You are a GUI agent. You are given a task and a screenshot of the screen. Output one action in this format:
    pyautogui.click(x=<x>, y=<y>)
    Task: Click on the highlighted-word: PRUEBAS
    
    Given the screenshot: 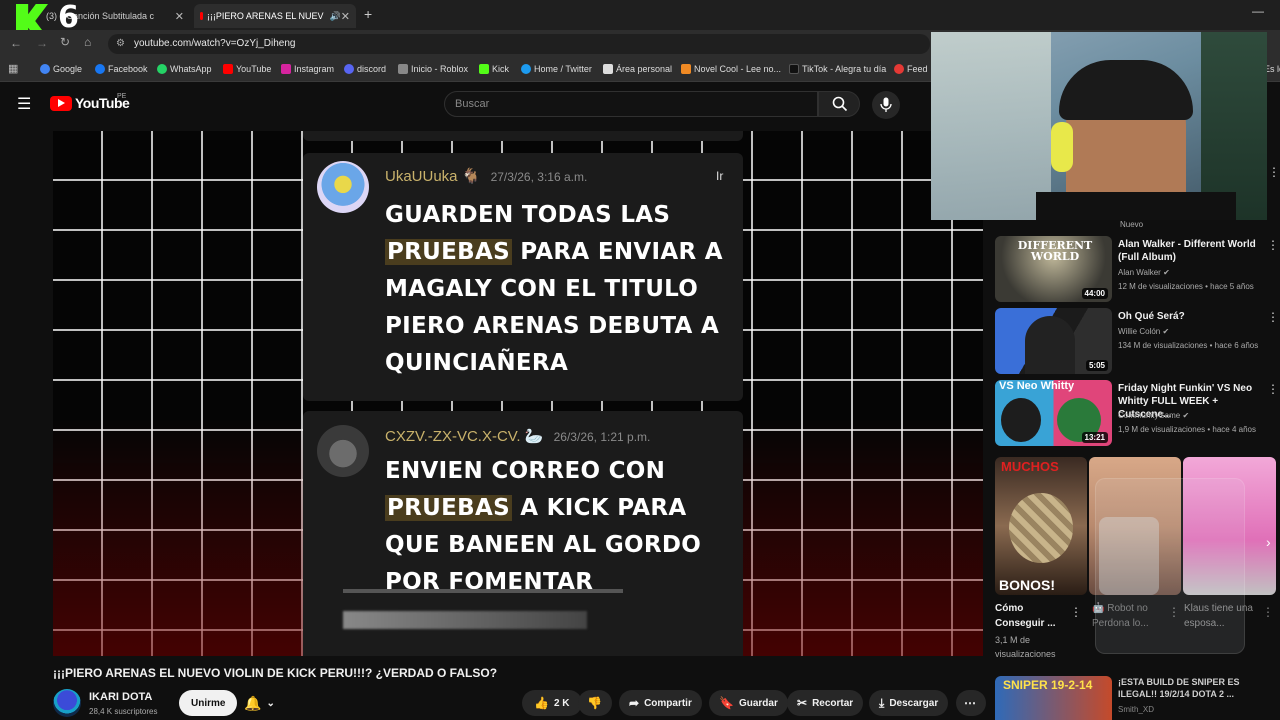 What is the action you would take?
    pyautogui.click(x=448, y=252)
    